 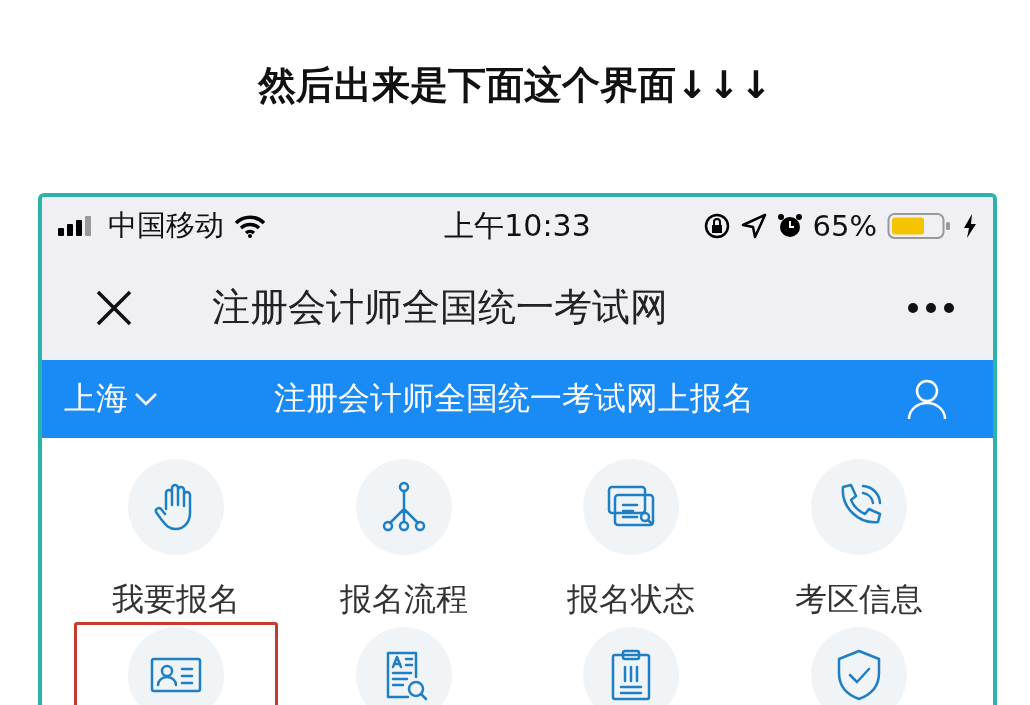 I want to click on caption-text: 然后出来是下面这个界面↓↓↓, so click(x=514, y=85).